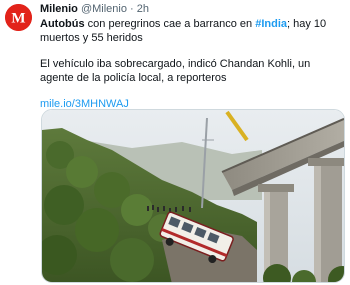 This screenshot has height=285, width=350. What do you see at coordinates (192, 9) in the screenshot?
I see `tweet-header: Milenio @Milenio · 2h` at bounding box center [192, 9].